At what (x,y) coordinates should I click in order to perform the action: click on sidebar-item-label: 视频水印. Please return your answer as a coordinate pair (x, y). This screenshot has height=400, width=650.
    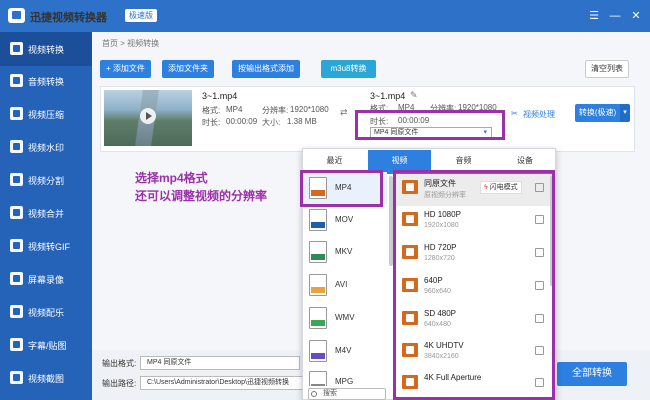
    Looking at the image, I should click on (46, 148).